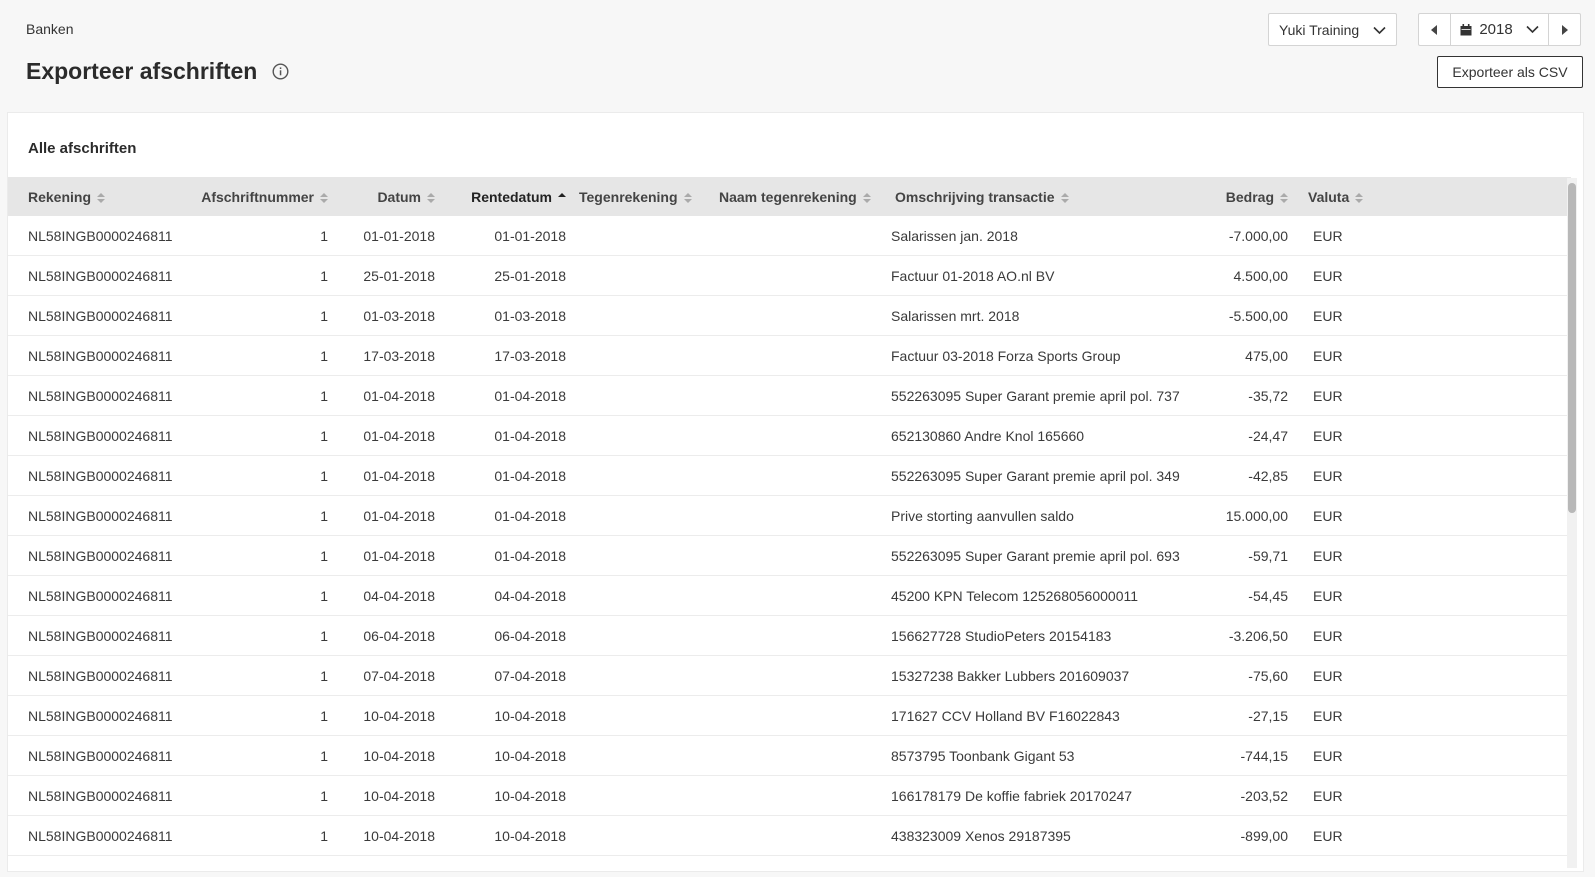 Image resolution: width=1595 pixels, height=877 pixels. I want to click on column-header-datum: Datum, so click(386, 196).